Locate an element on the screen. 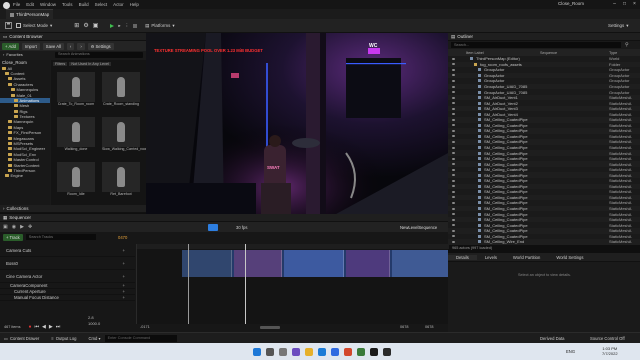  save-icon is located at coordinates (8, 25).